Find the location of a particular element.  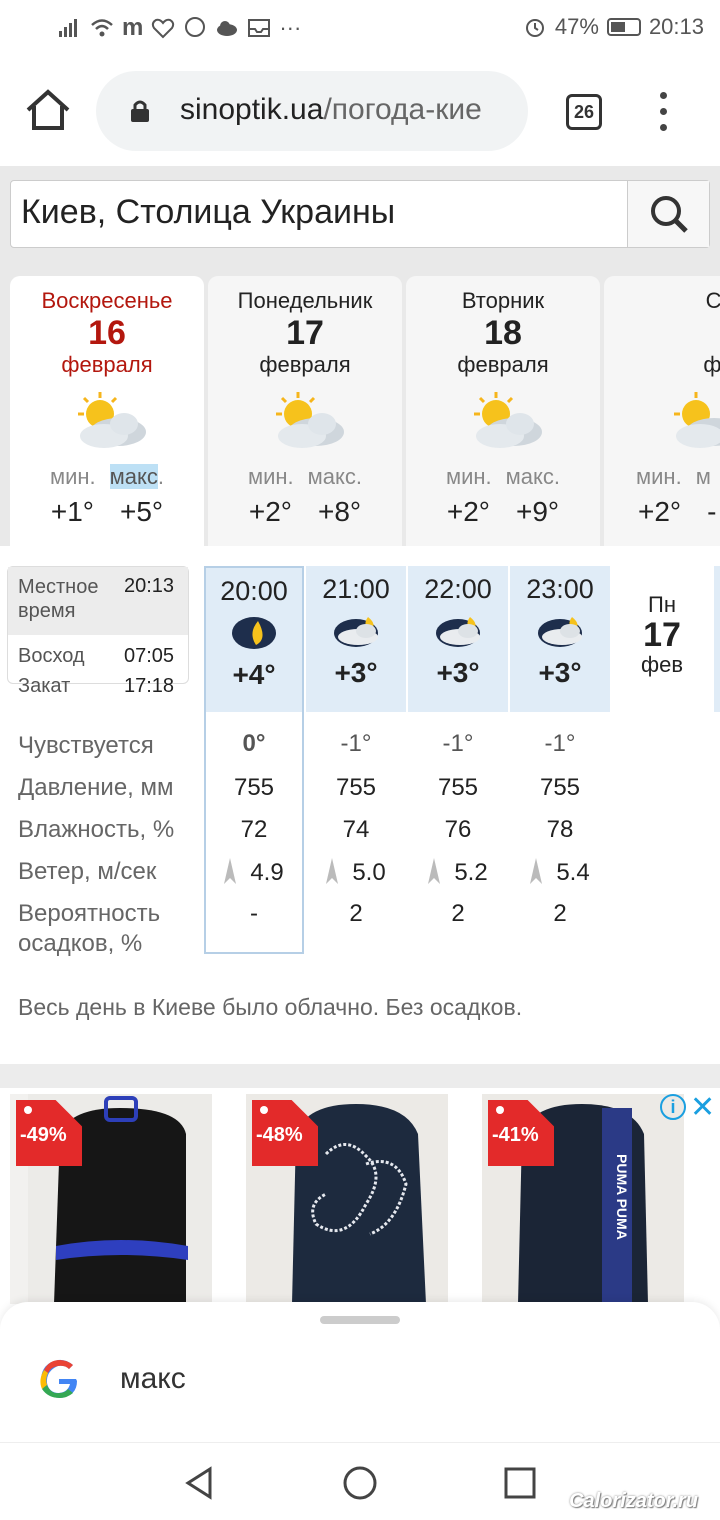

day-card: Вторник 18 февраля мин. макс. +2° +9° is located at coordinates (503, 411).